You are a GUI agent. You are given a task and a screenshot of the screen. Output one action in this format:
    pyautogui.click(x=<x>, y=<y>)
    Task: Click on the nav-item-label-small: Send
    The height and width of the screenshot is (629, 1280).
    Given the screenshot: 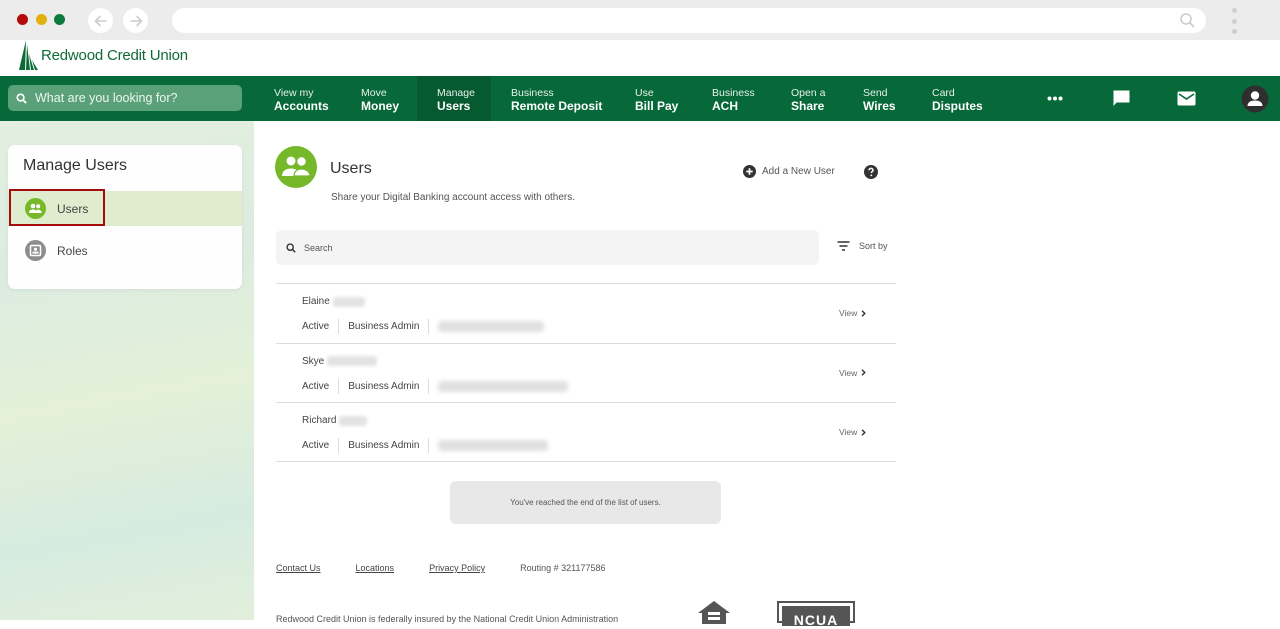 What is the action you would take?
    pyautogui.click(x=875, y=93)
    